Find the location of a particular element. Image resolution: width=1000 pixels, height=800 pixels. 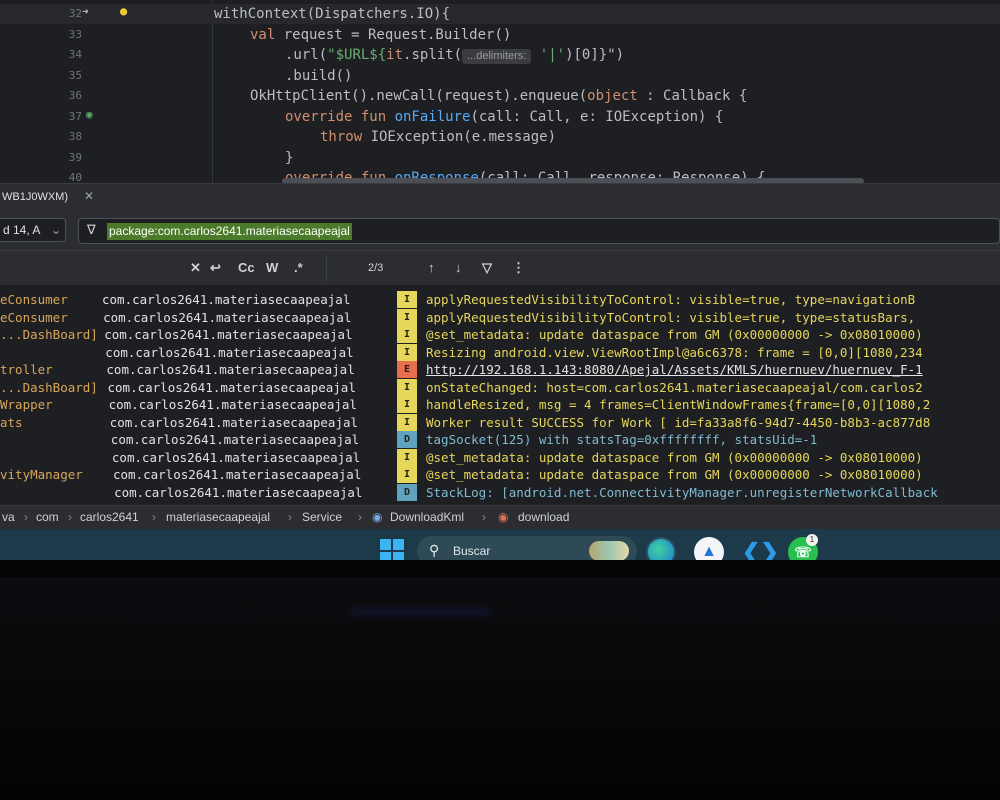

taskbar-search: ⚲ Buscar is located at coordinates (527, 548).